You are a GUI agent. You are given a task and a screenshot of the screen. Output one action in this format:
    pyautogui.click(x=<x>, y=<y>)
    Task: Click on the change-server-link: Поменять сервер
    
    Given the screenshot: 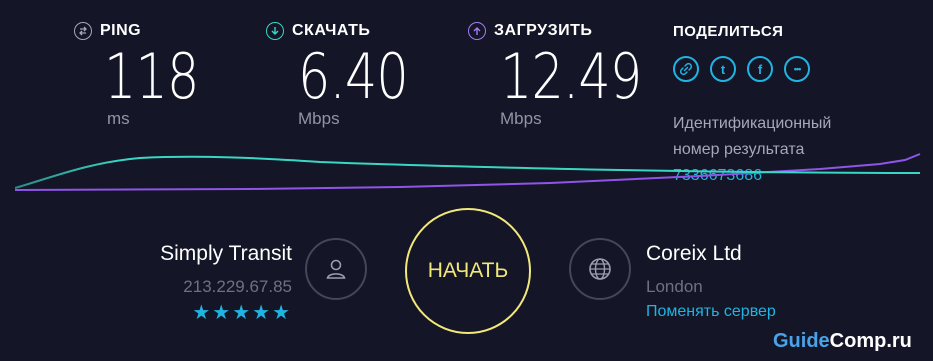 What is the action you would take?
    pyautogui.click(x=711, y=312)
    